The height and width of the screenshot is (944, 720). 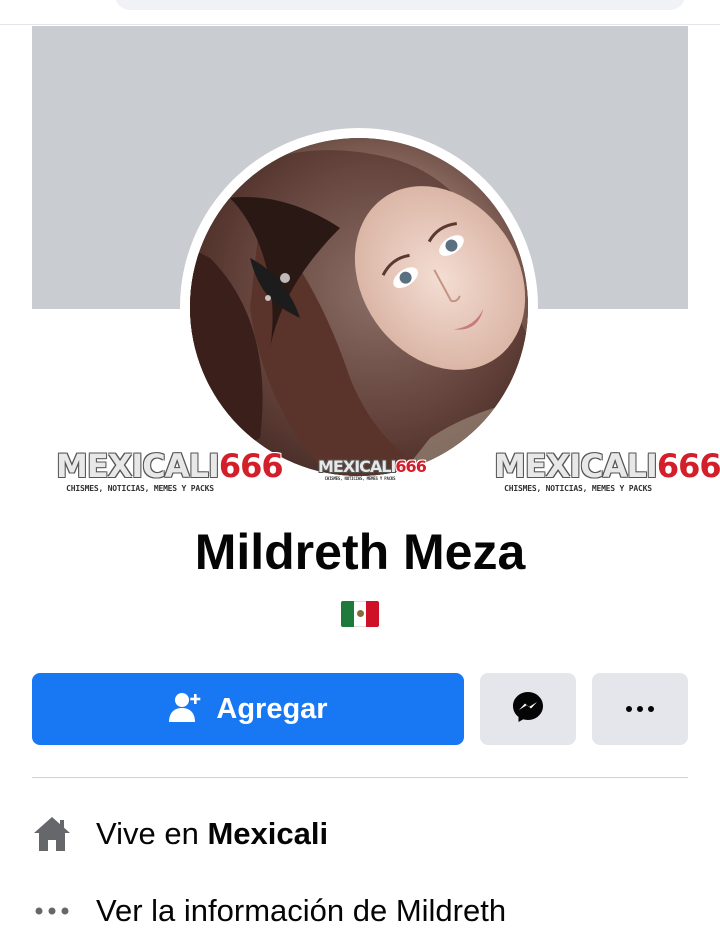 I want to click on see-about-info-row: Ver la información de Mildreth, so click(x=360, y=911).